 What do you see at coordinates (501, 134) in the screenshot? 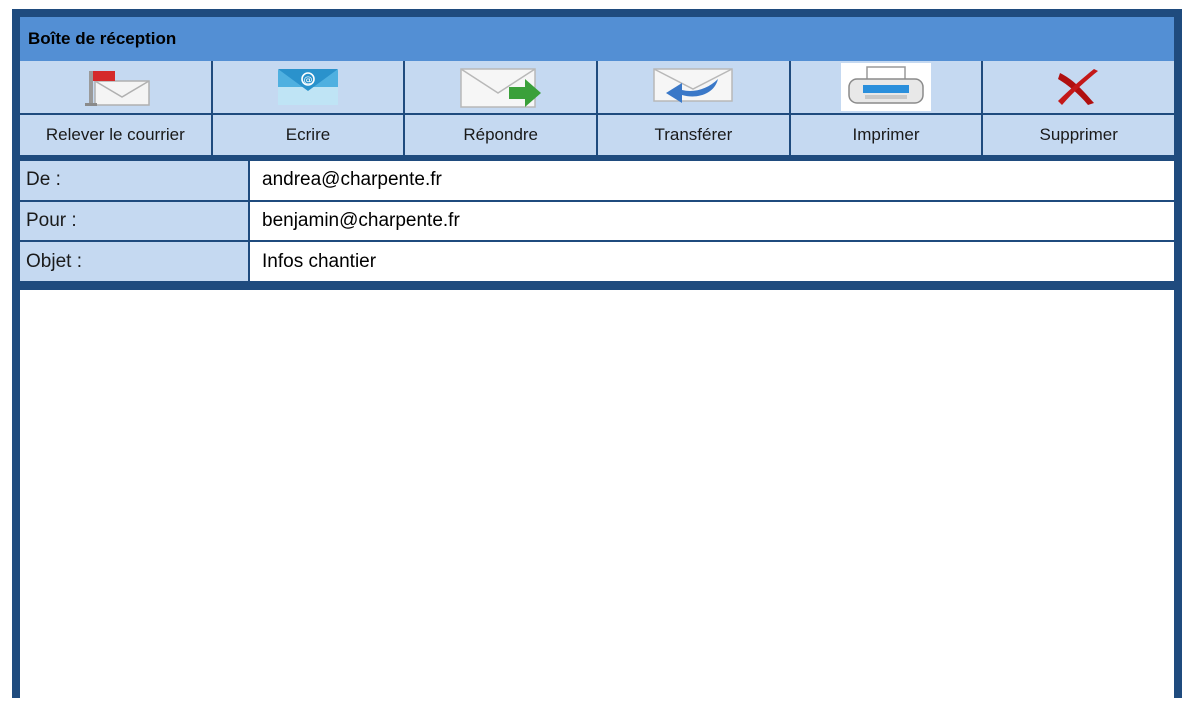
I see `reply-label: Répondre` at bounding box center [501, 134].